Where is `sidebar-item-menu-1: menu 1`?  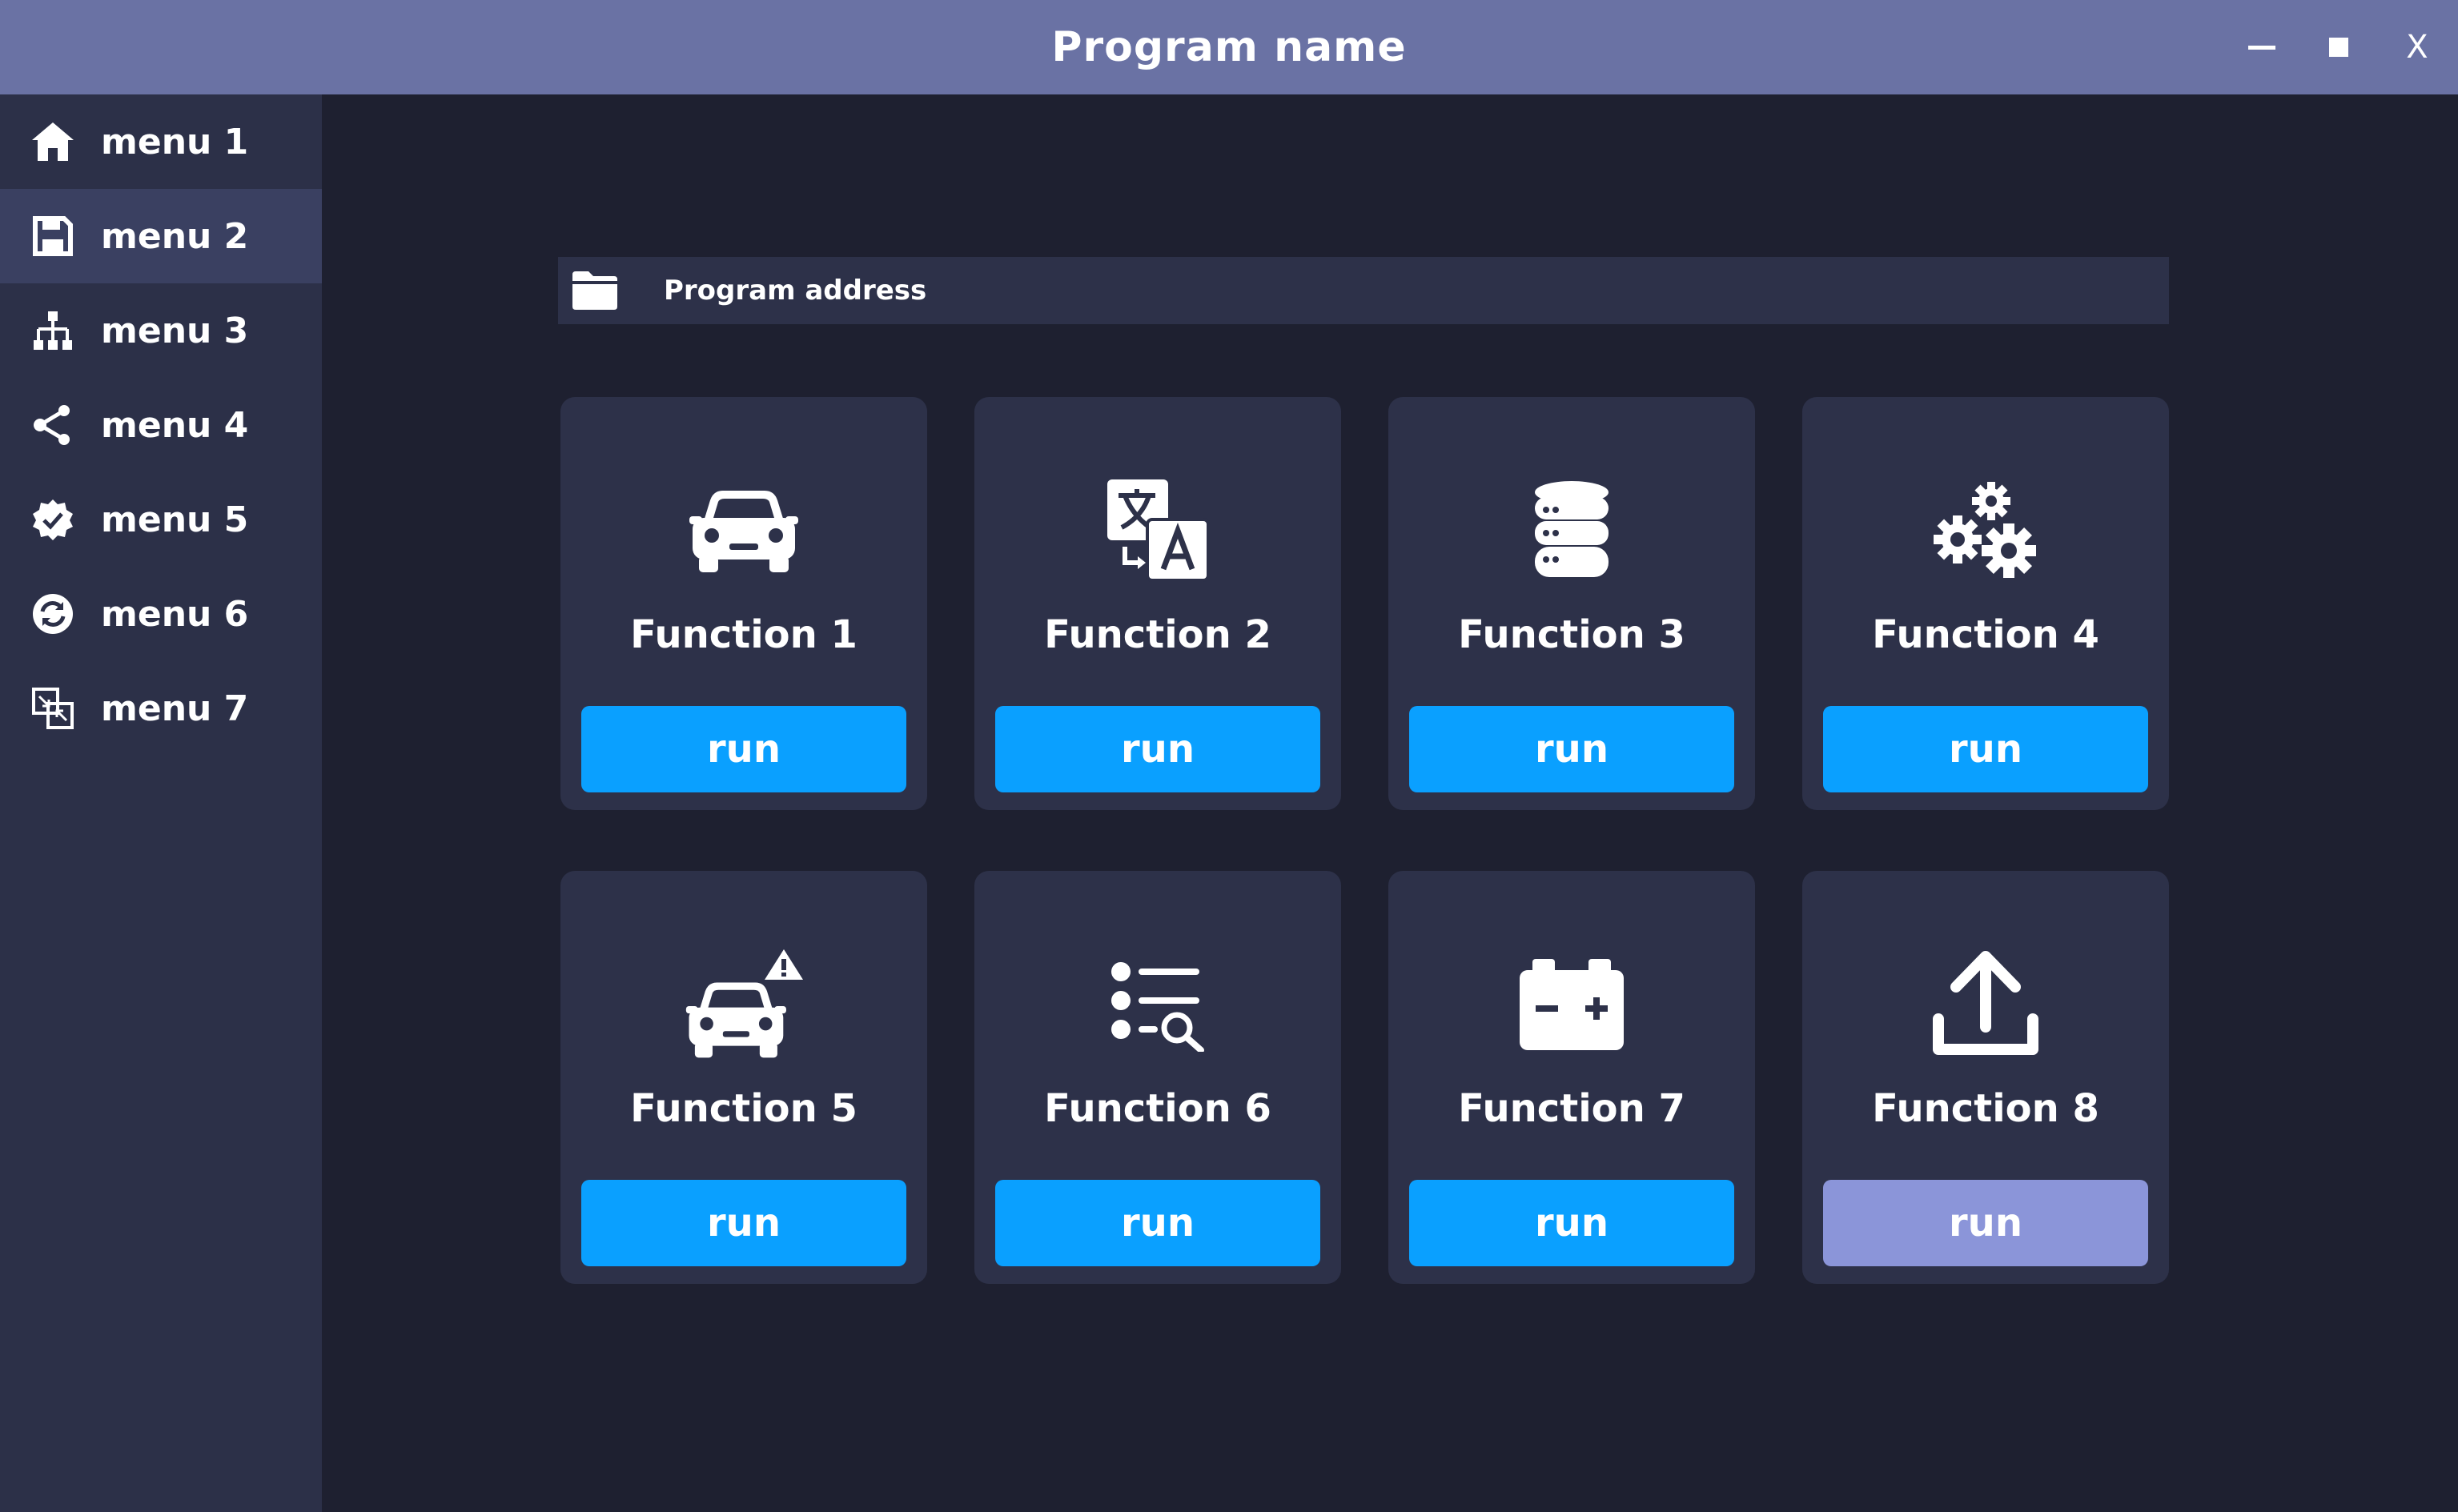 sidebar-item-menu-1: menu 1 is located at coordinates (161, 141).